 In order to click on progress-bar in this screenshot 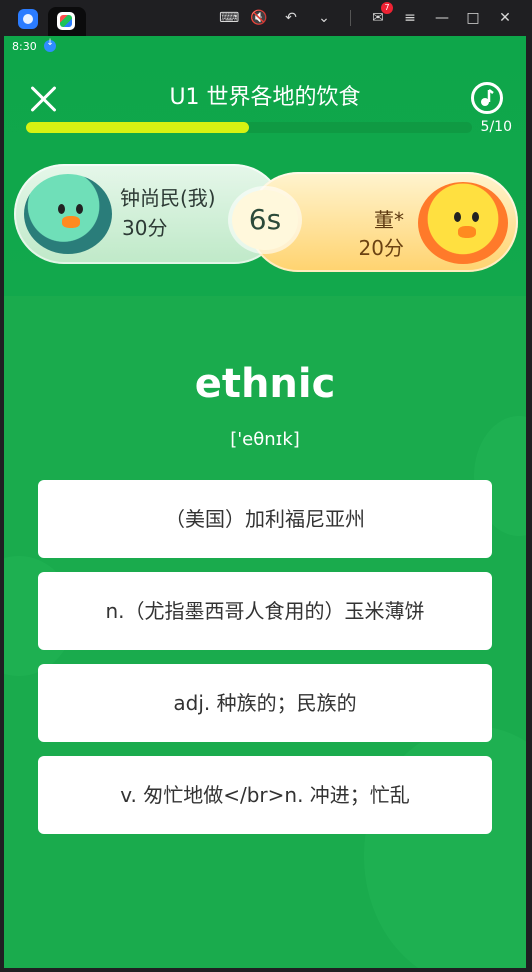, I will do `click(249, 127)`.